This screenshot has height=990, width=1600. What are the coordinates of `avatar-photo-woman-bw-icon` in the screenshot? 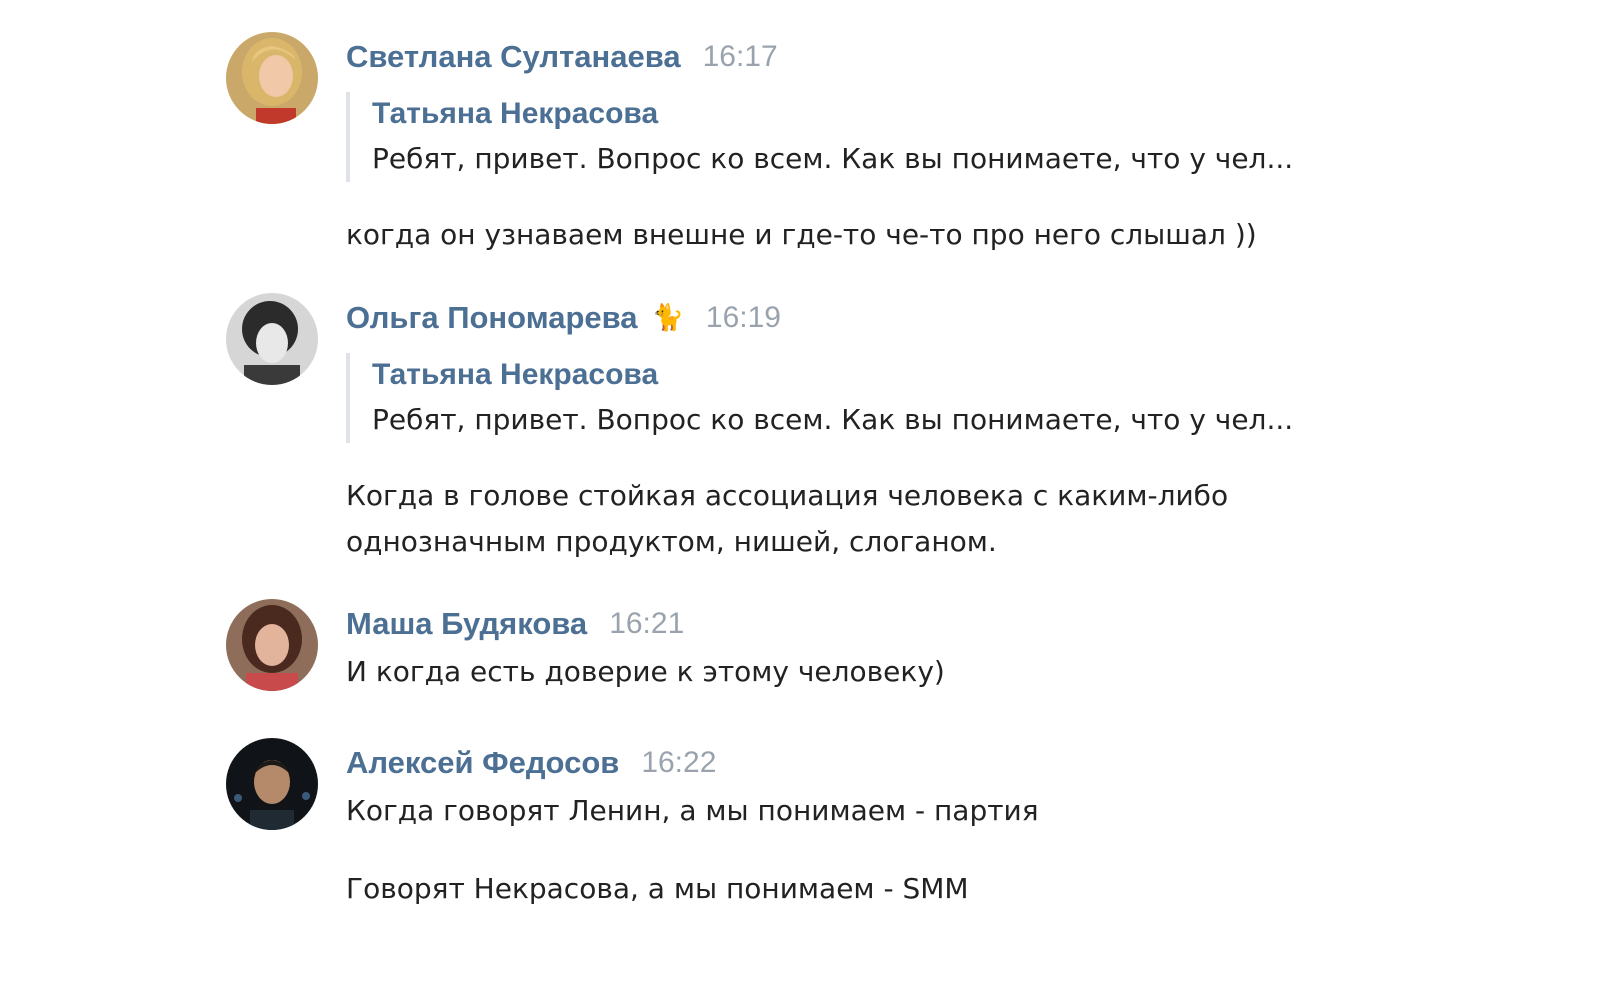 It's located at (272, 339).